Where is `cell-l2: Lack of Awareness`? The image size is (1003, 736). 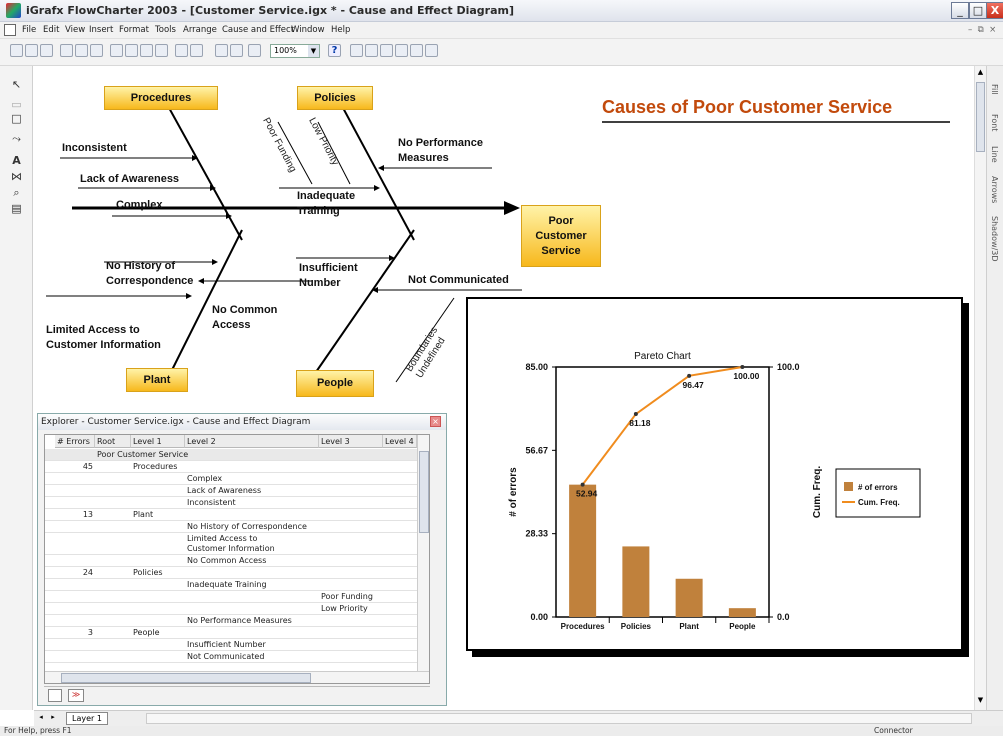 cell-l2: Lack of Awareness is located at coordinates (252, 491).